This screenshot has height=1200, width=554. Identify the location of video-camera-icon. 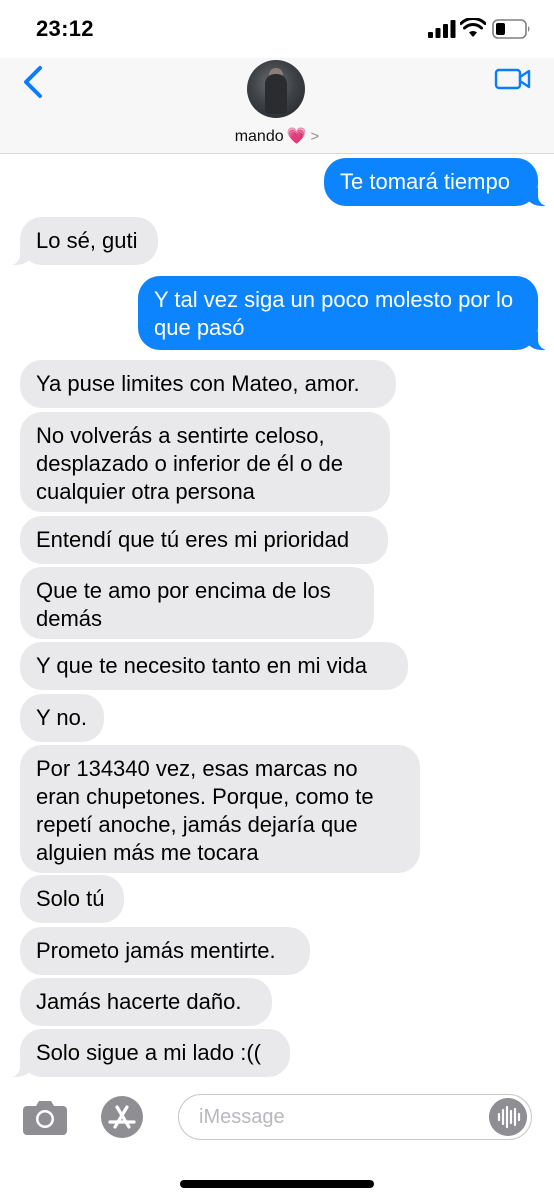
(513, 79).